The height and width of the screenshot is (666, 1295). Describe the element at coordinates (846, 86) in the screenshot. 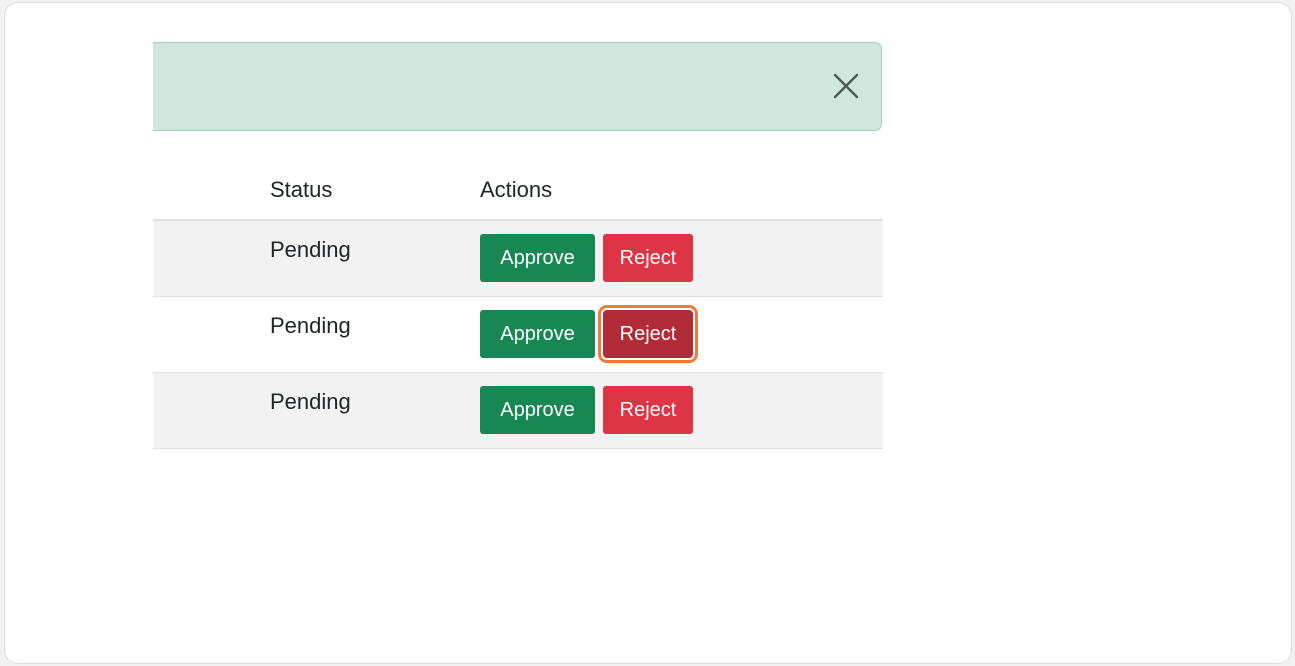

I see `close-icon` at that location.